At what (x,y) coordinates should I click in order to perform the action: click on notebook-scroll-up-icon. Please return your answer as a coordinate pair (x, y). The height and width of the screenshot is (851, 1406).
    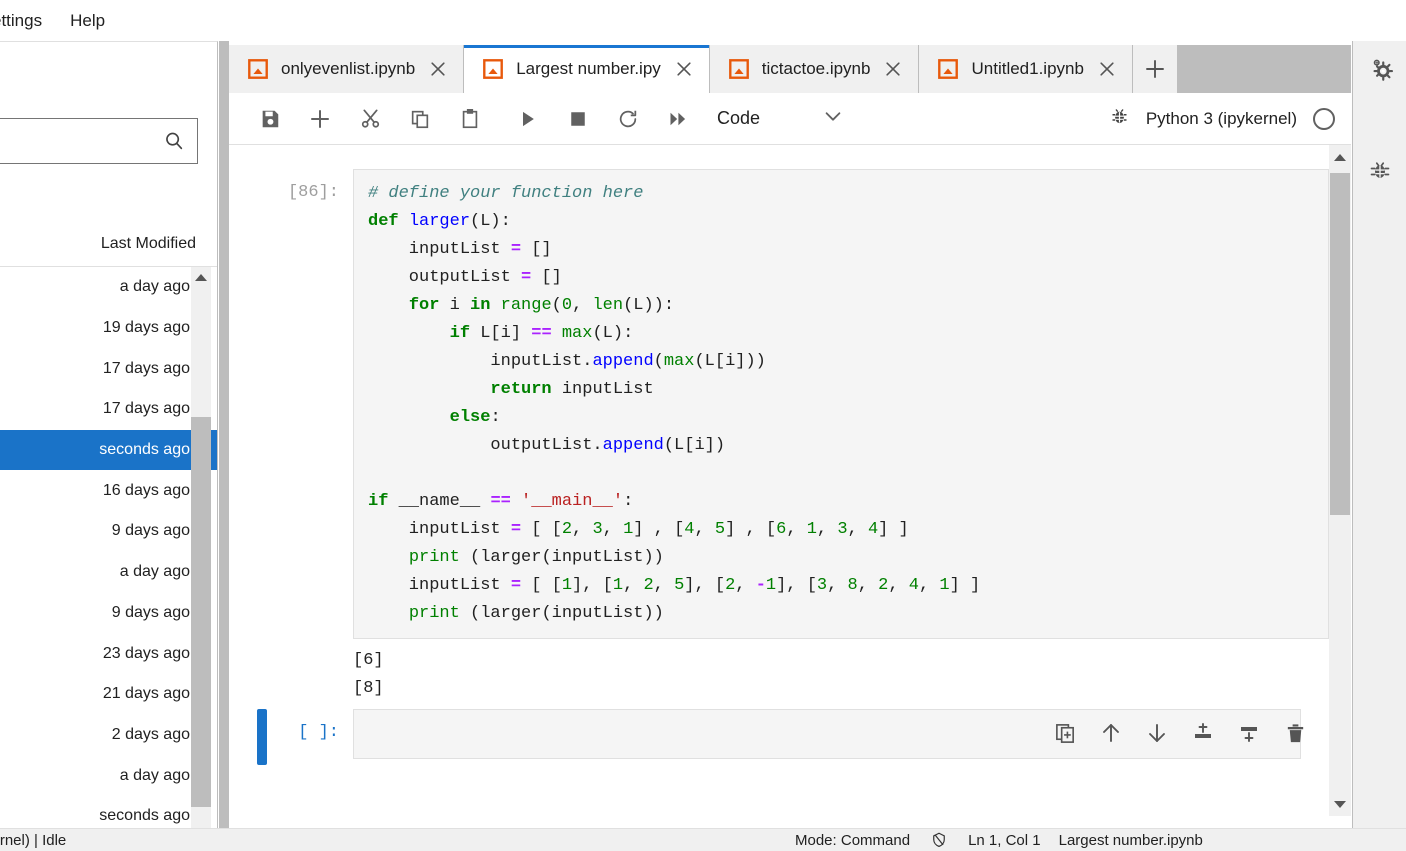
    Looking at the image, I should click on (1340, 157).